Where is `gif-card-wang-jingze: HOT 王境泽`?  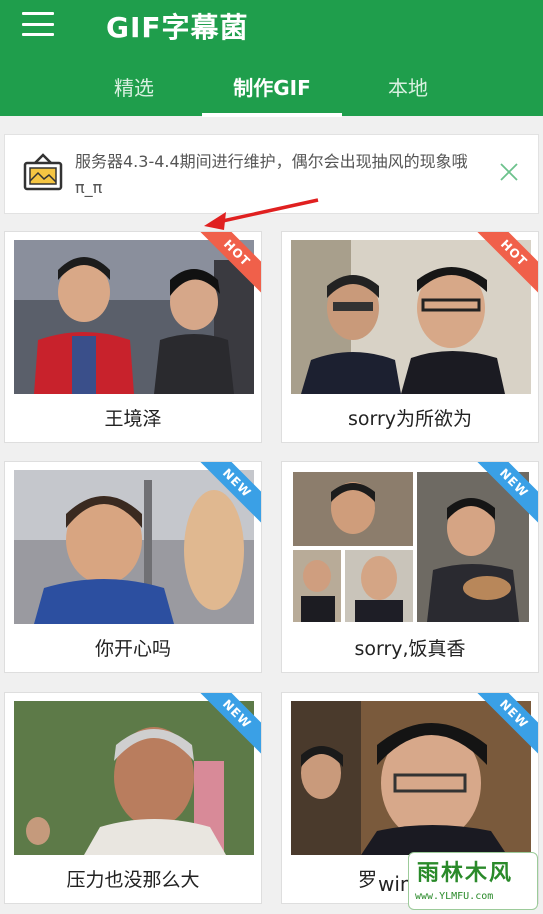 gif-card-wang-jingze: HOT 王境泽 is located at coordinates (133, 337).